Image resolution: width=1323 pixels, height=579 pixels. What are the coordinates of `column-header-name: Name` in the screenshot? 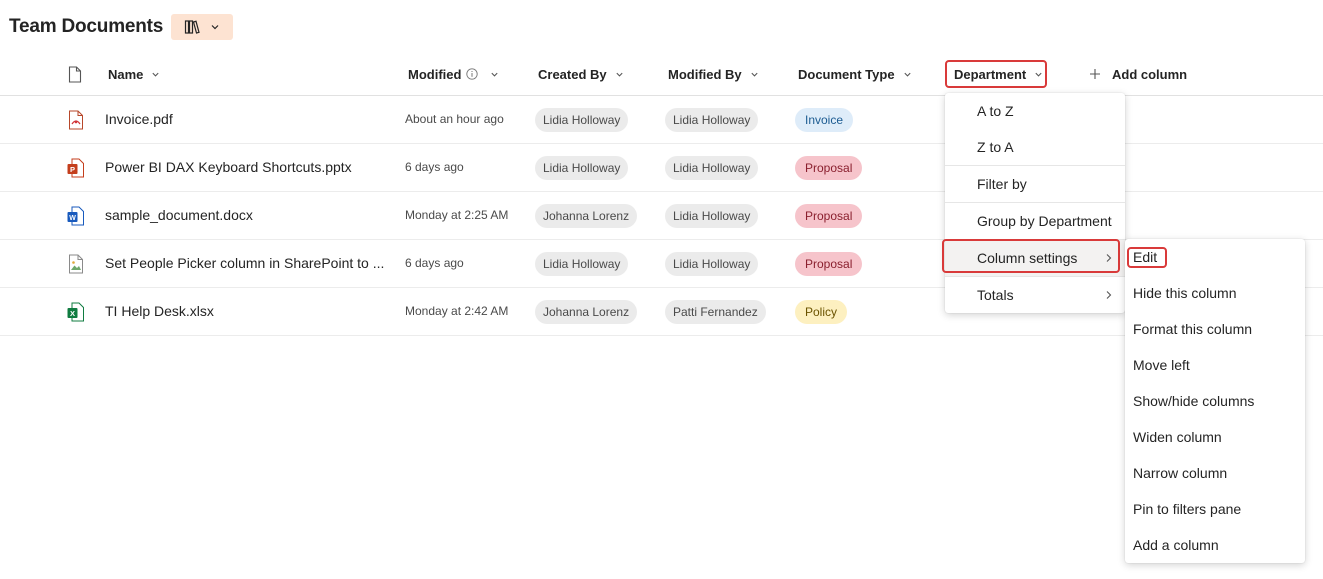 It's located at (134, 74).